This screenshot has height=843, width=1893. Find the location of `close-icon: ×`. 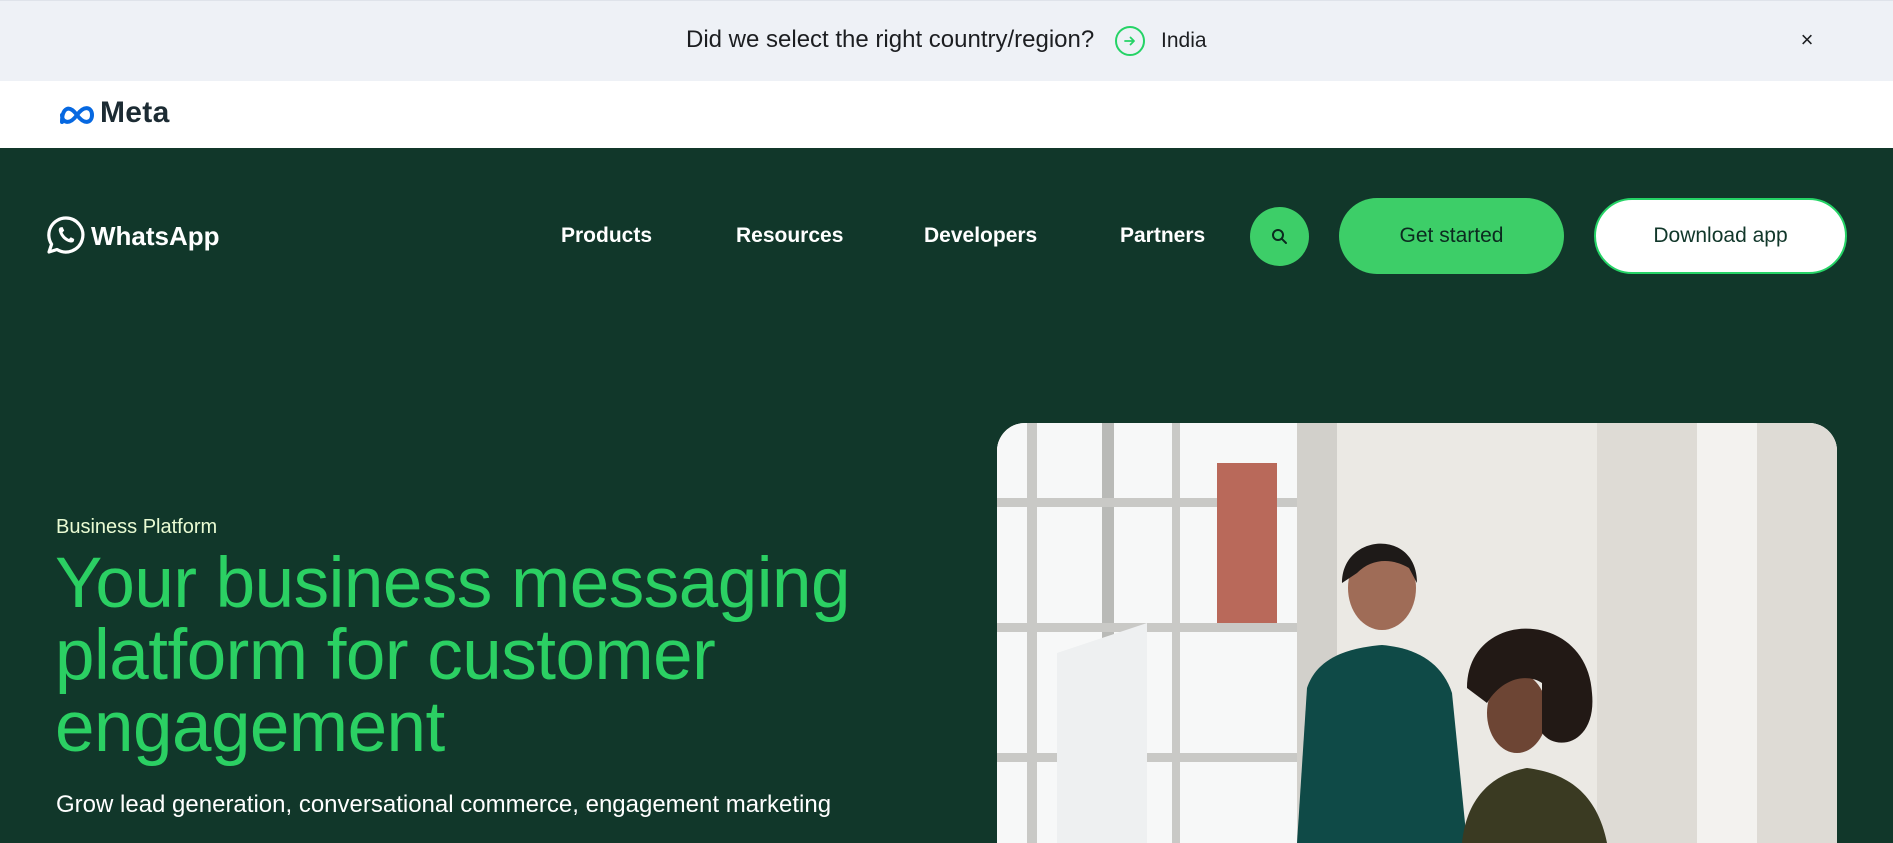

close-icon: × is located at coordinates (1807, 40).